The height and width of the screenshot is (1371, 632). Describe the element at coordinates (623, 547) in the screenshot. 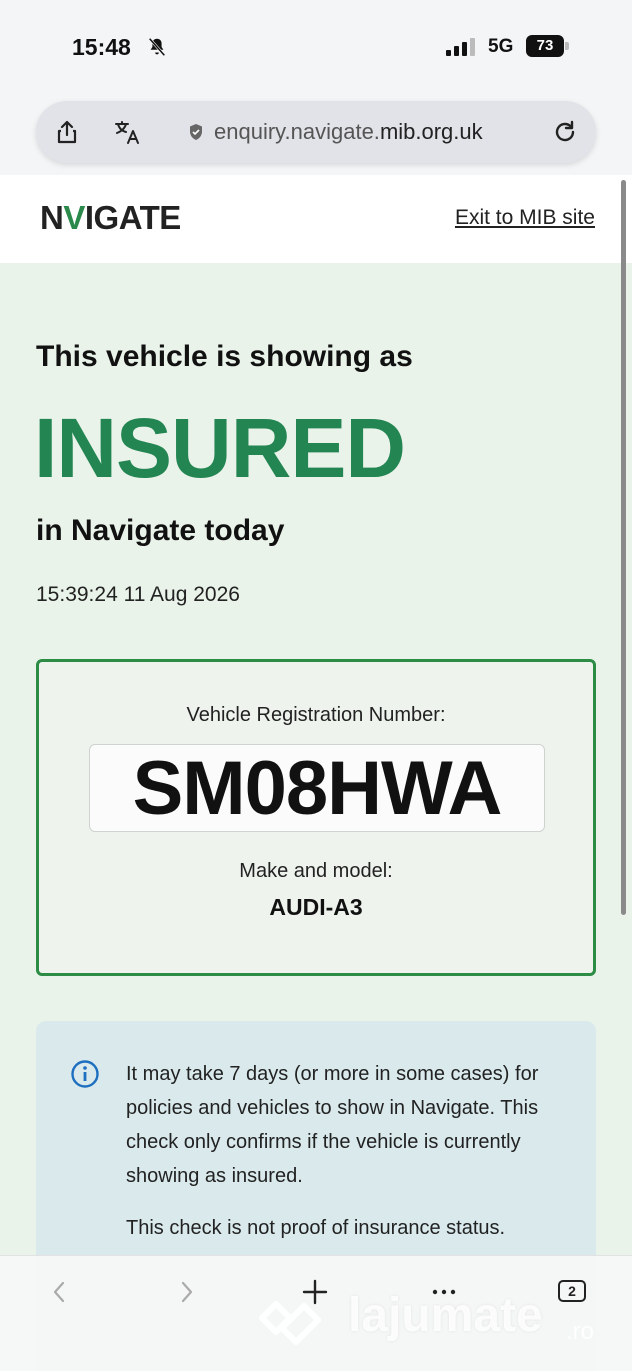

I see `scrollbar` at that location.